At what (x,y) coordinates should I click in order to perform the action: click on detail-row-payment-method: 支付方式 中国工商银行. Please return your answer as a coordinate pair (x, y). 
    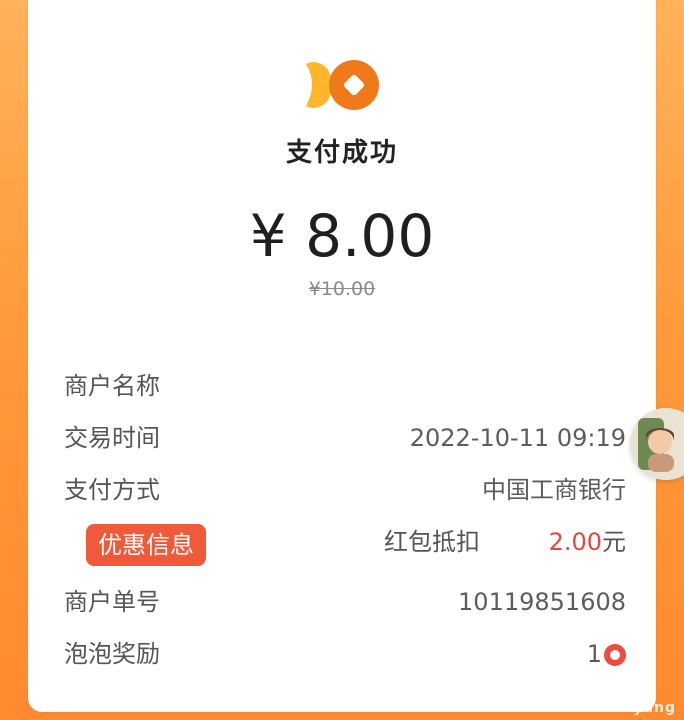
    Looking at the image, I should click on (345, 490).